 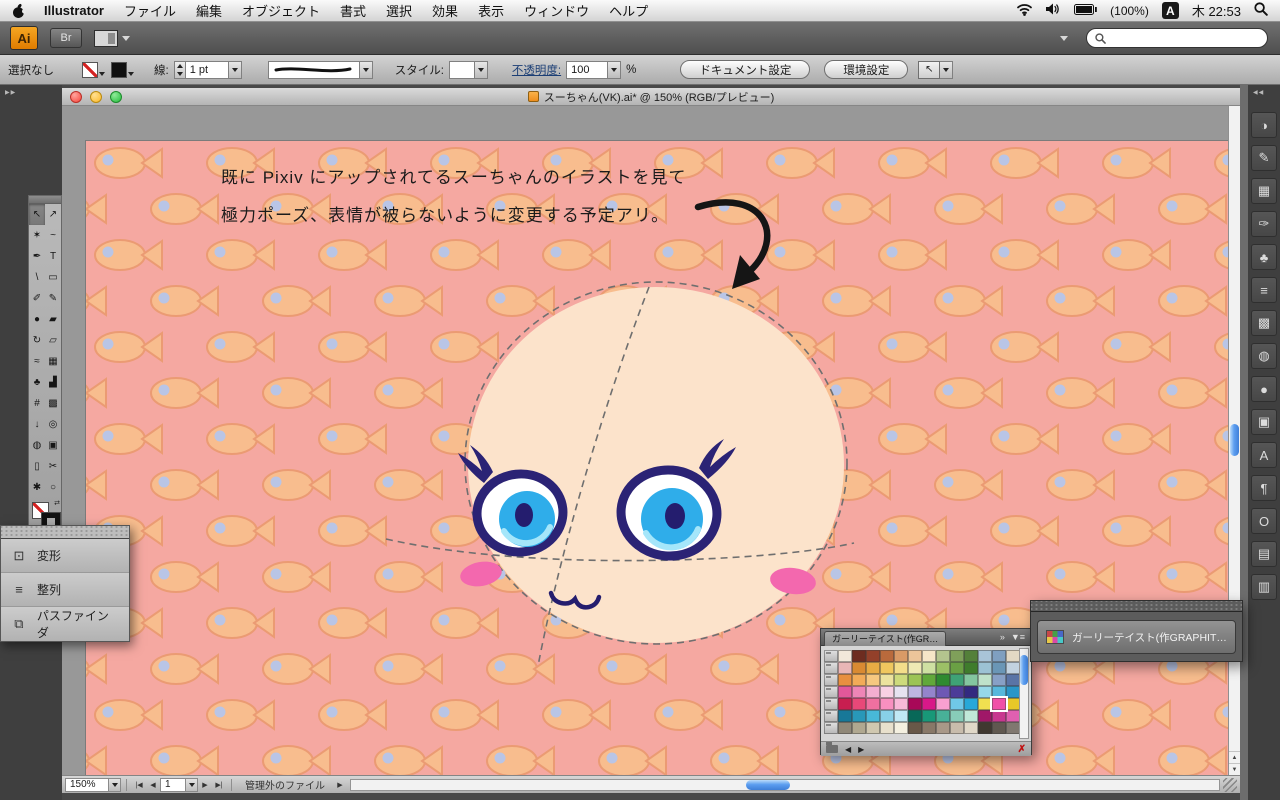 What do you see at coordinates (31, 90) in the screenshot?
I see `collapse-left-dock-button: ▶▶` at bounding box center [31, 90].